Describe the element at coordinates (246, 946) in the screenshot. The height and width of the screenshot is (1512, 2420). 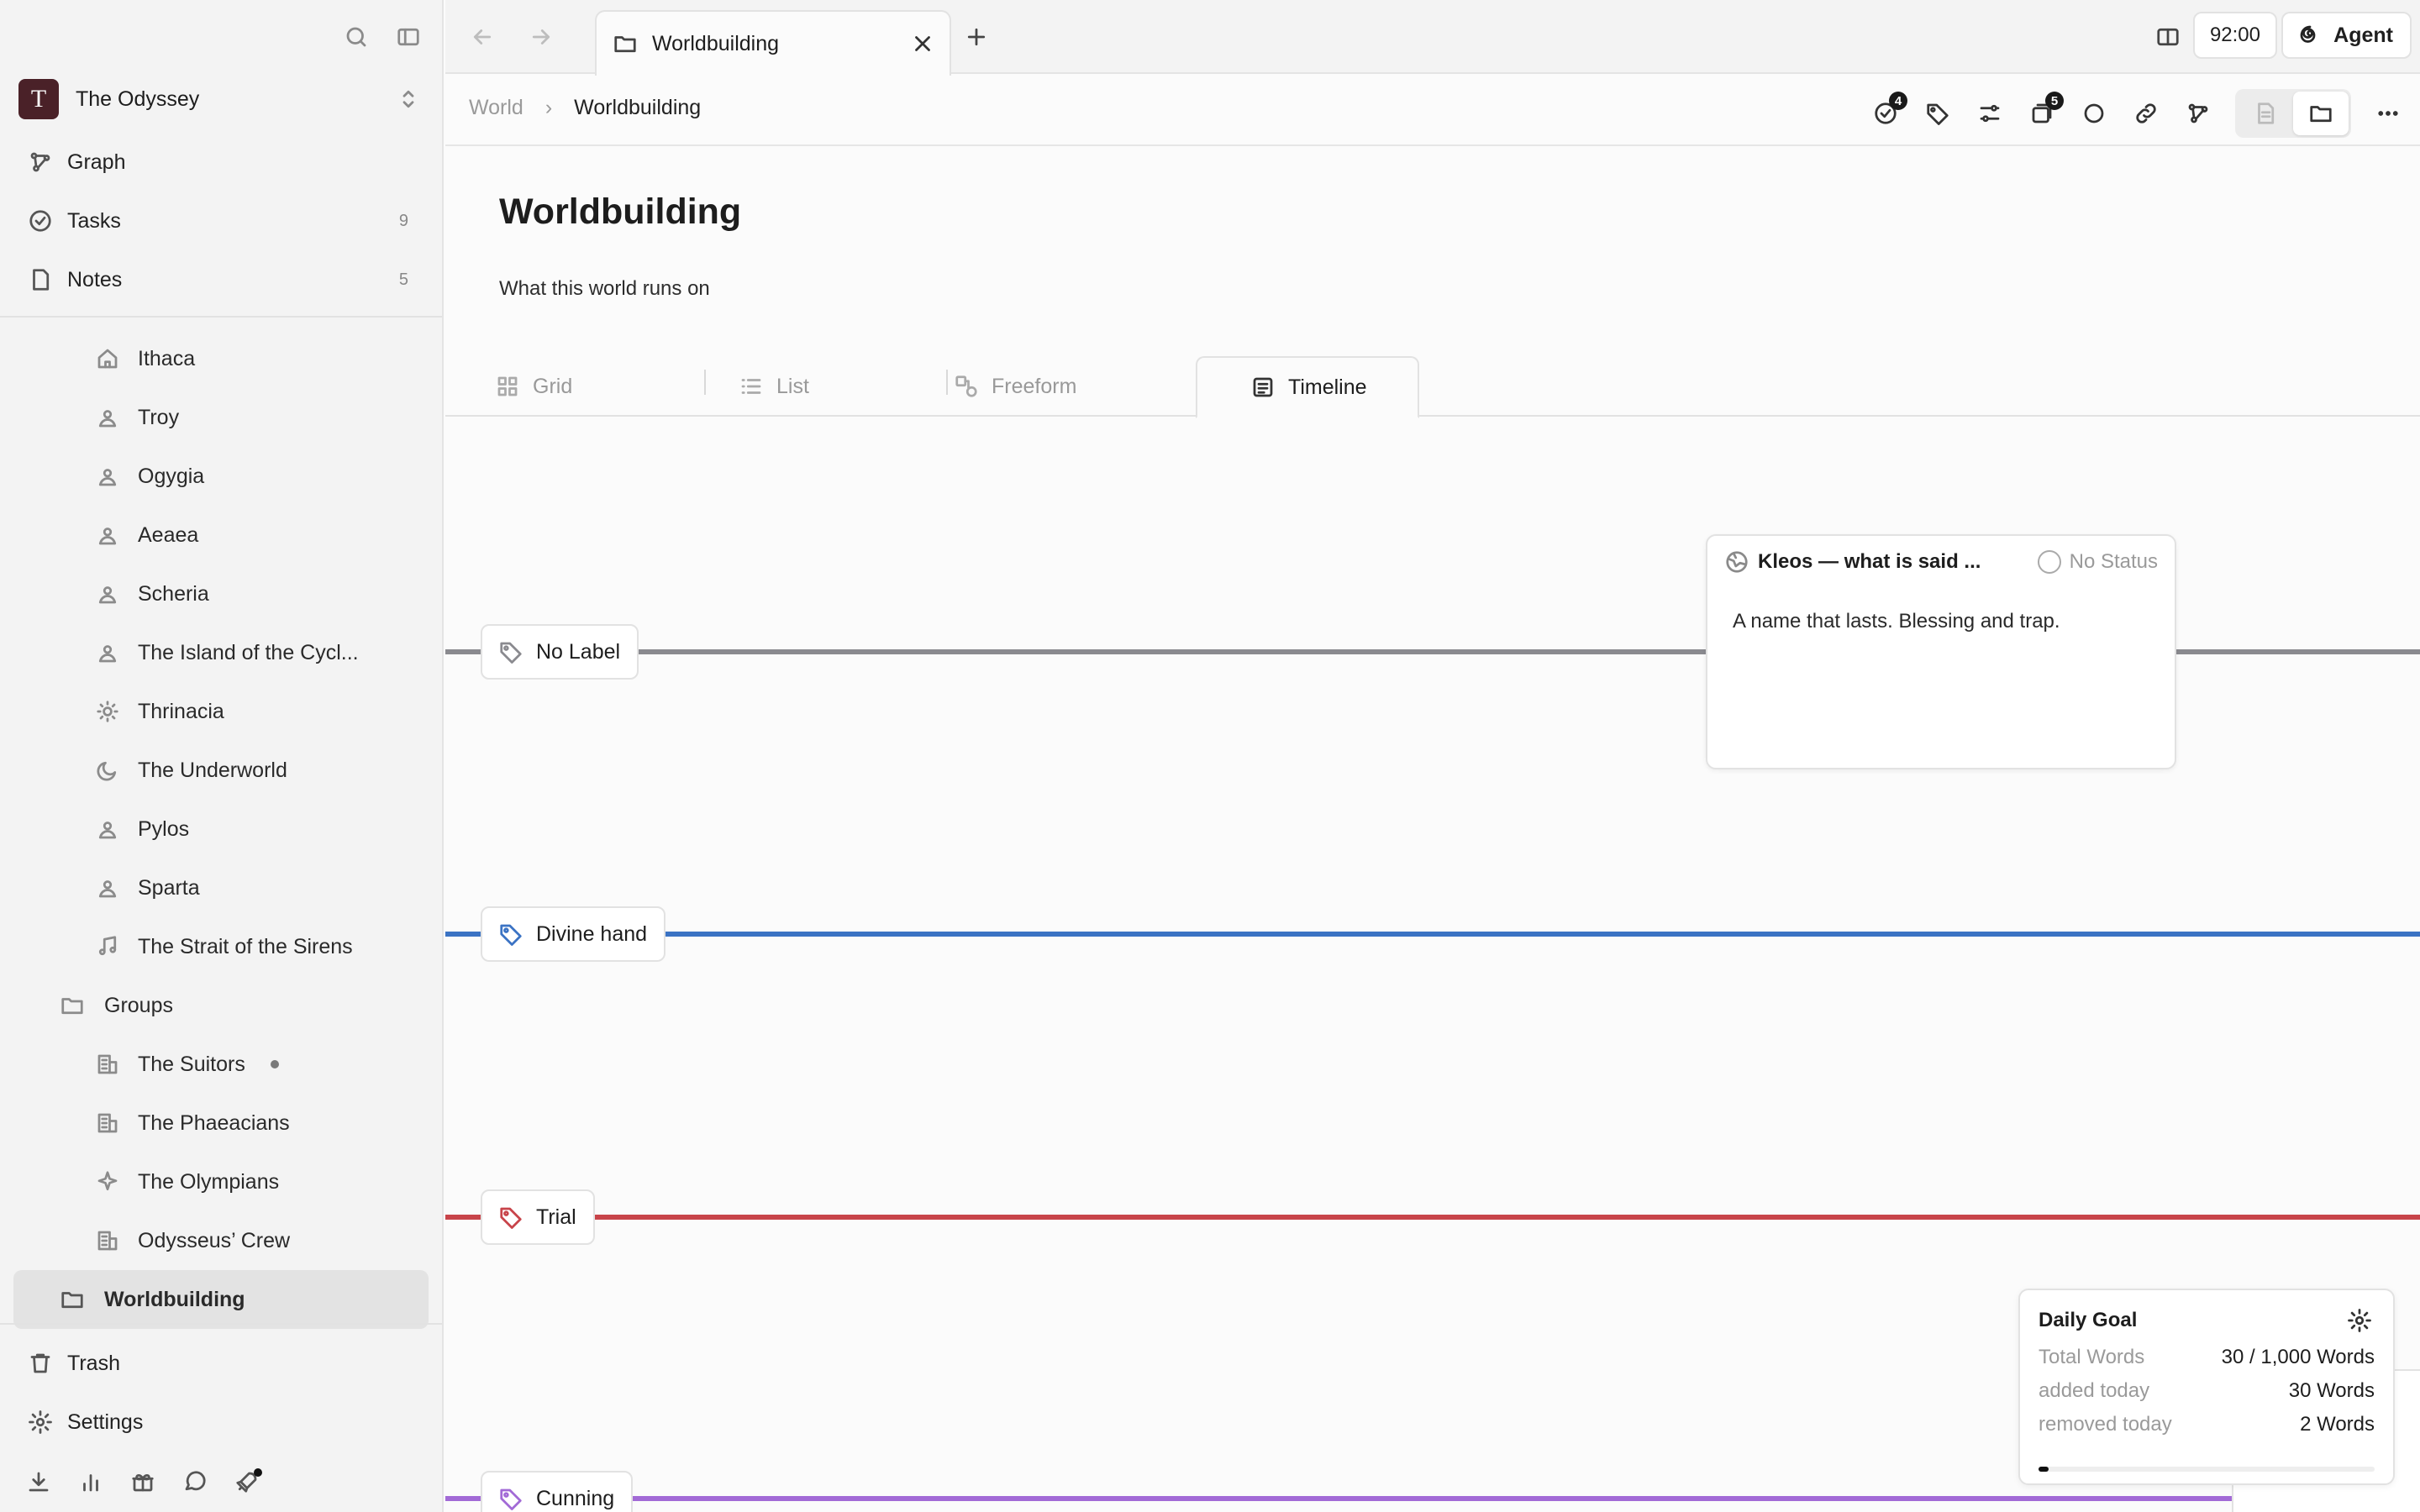
I see `tree-item-label: The Strait of the Sirens` at that location.